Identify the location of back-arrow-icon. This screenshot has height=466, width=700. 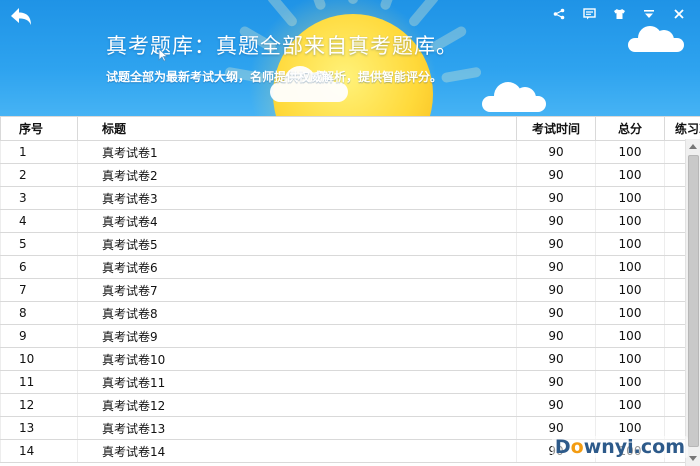
(21, 16).